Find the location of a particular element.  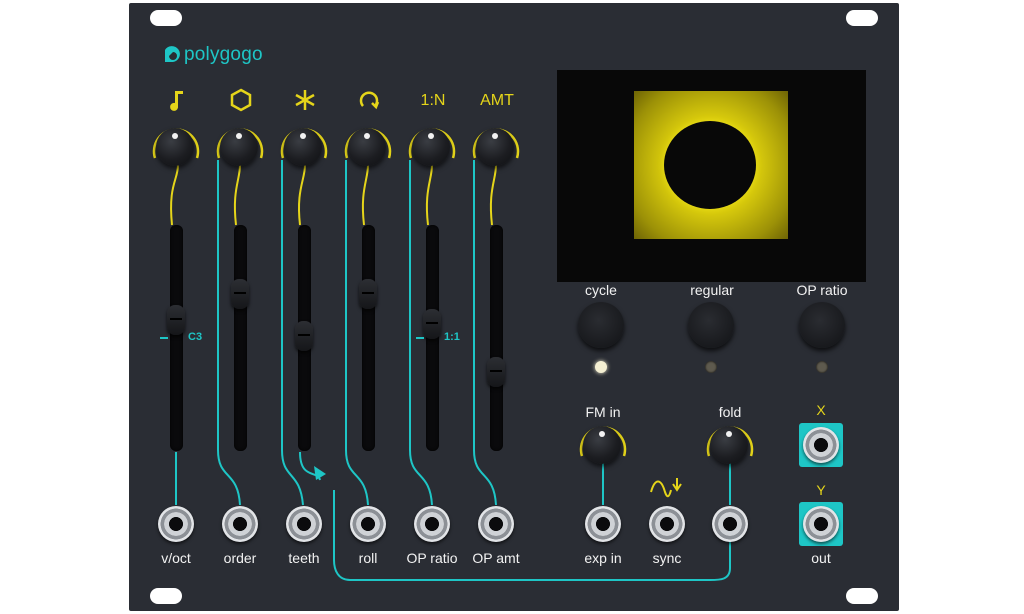

op-amount-knob is located at coordinates (494, 147).